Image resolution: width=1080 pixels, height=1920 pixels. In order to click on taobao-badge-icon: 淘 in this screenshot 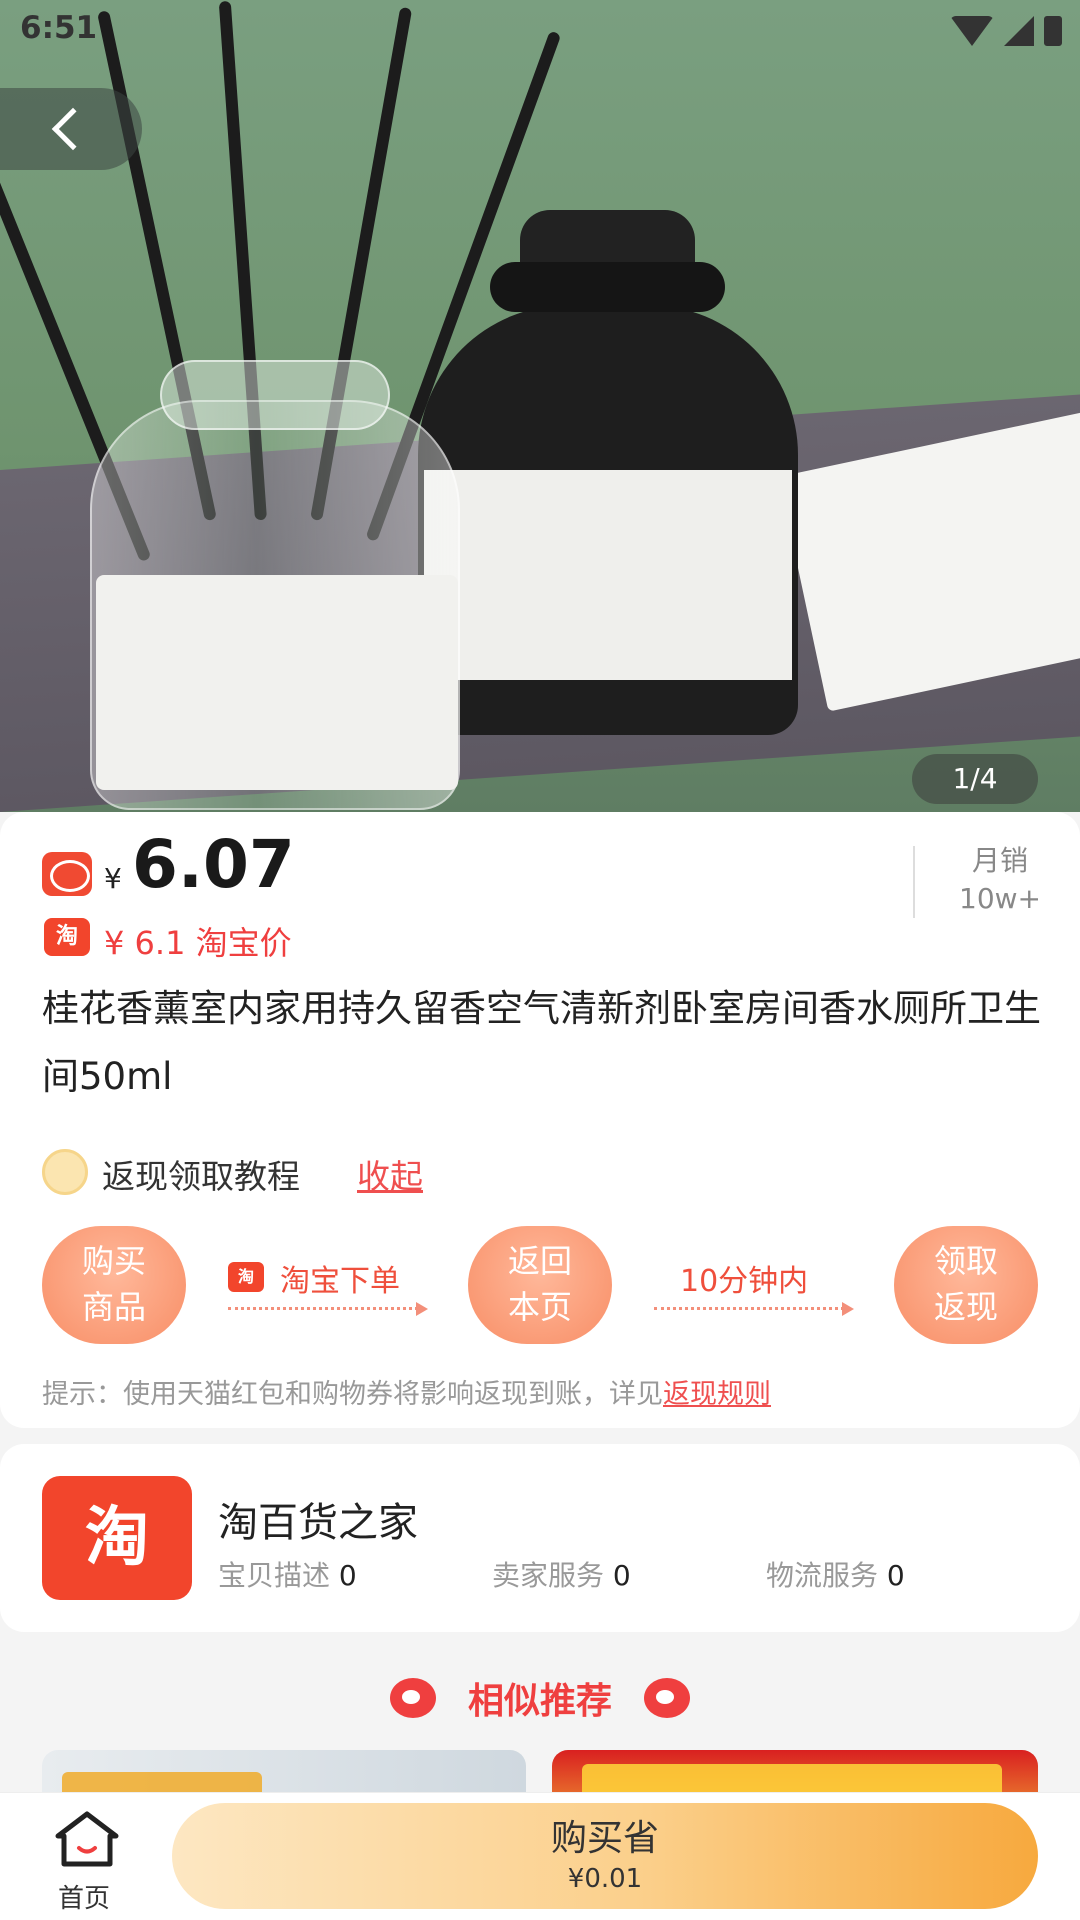, I will do `click(67, 937)`.